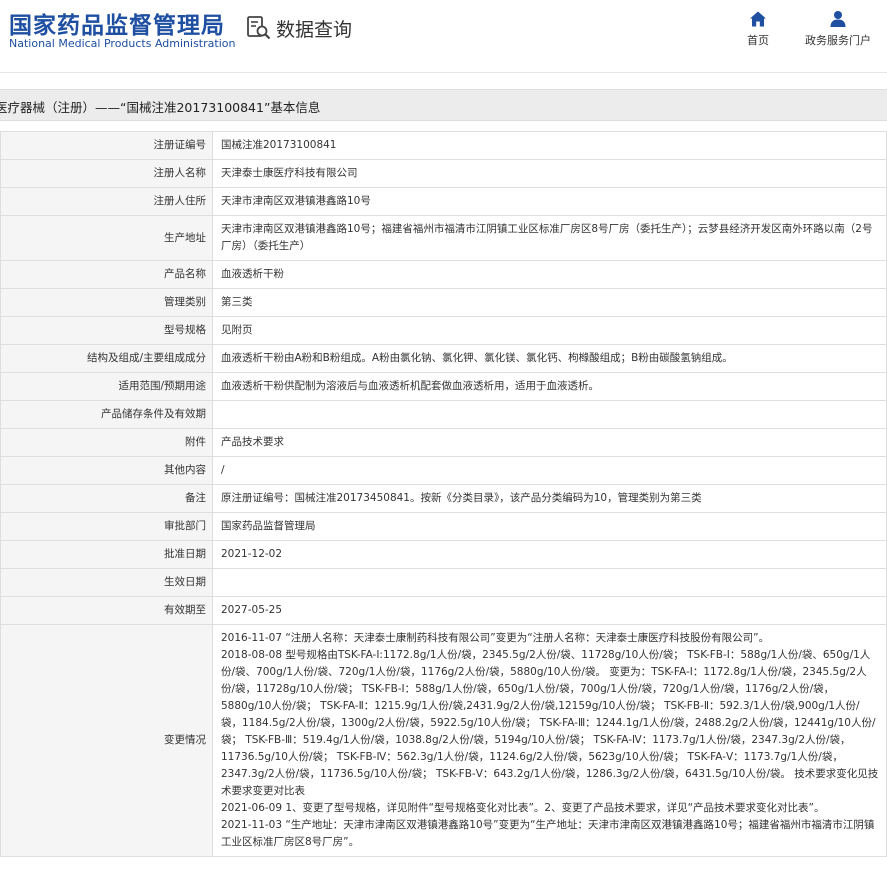  What do you see at coordinates (106, 173) in the screenshot?
I see `row-label-registrant-name: 注册人名称` at bounding box center [106, 173].